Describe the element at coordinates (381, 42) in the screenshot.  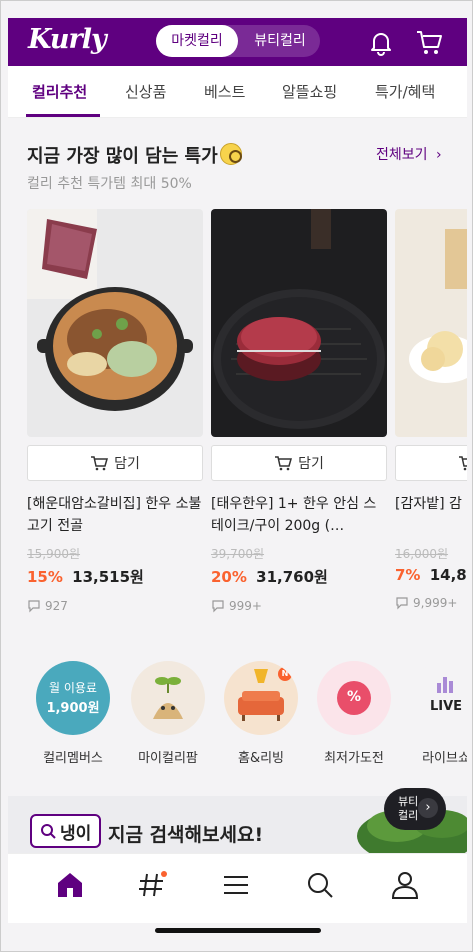
I see `bell-icon` at that location.